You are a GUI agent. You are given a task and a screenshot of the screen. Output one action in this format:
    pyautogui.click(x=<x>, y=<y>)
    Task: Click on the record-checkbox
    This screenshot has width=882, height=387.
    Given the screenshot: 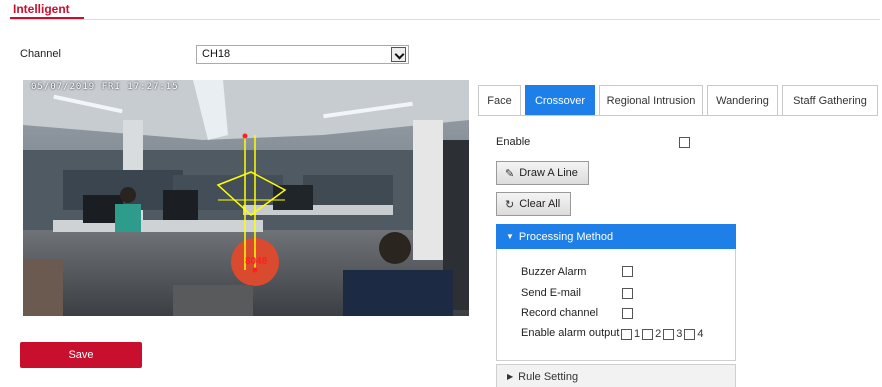 What is the action you would take?
    pyautogui.click(x=627, y=313)
    